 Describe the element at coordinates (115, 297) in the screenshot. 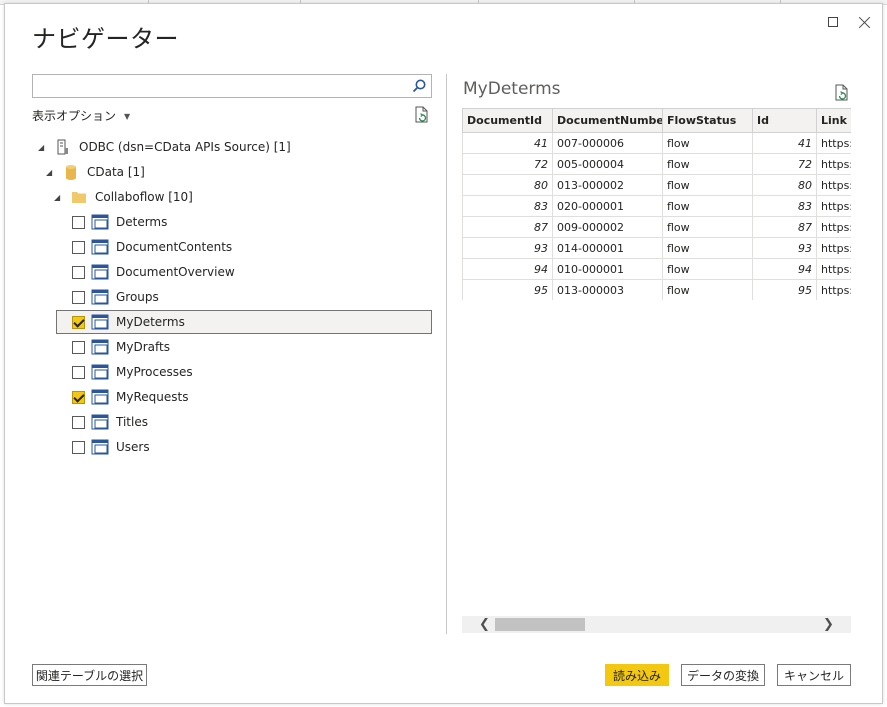

I see `tree-item-table: Groups` at that location.